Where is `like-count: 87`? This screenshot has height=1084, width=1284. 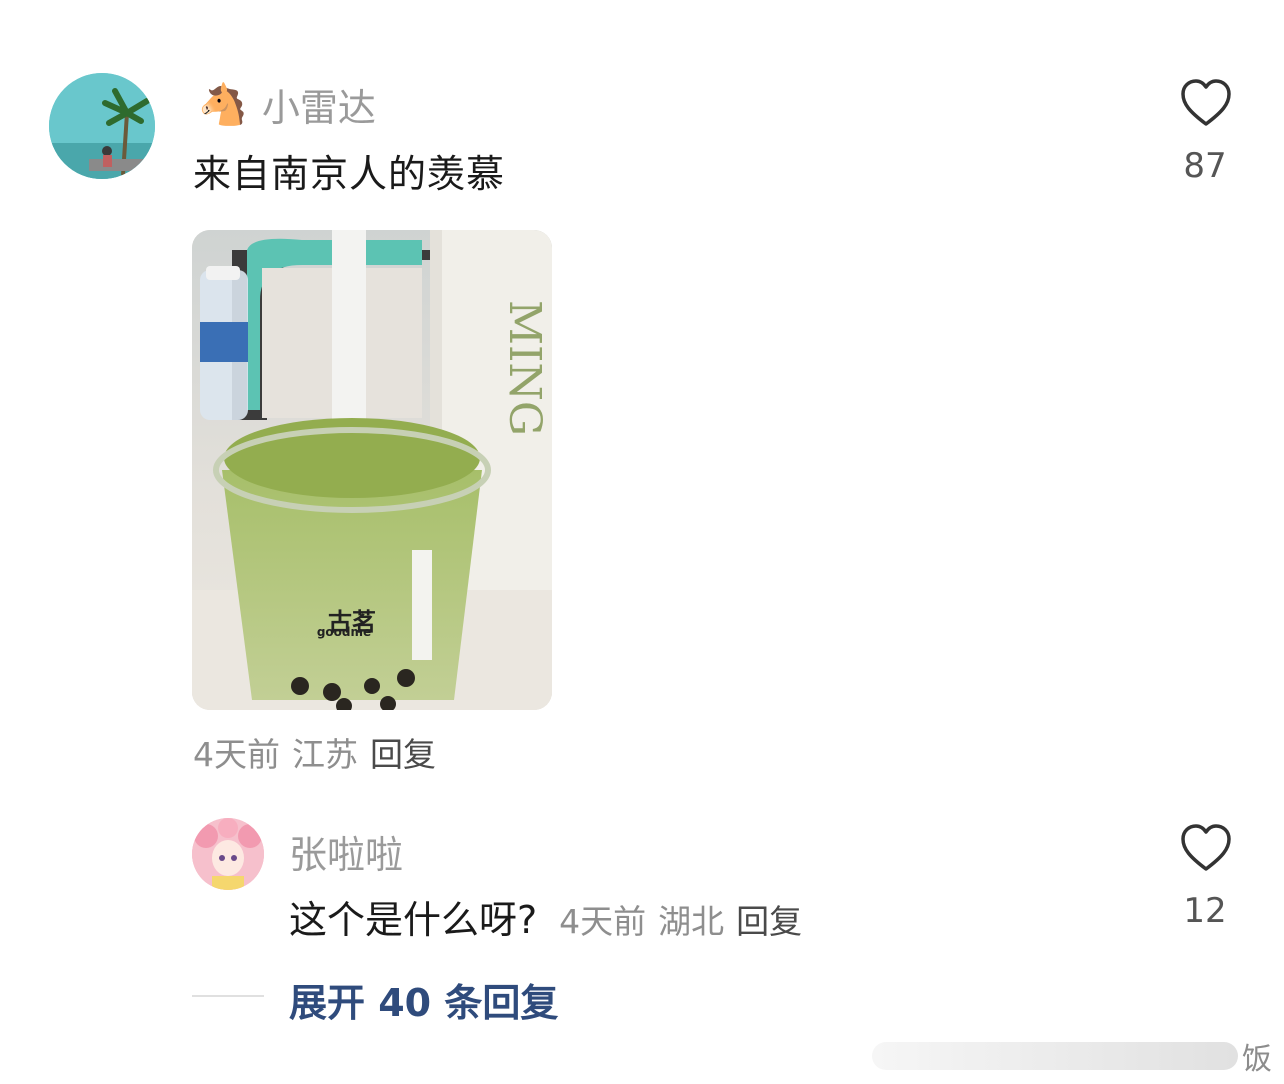
like-count: 87 is located at coordinates (1205, 166).